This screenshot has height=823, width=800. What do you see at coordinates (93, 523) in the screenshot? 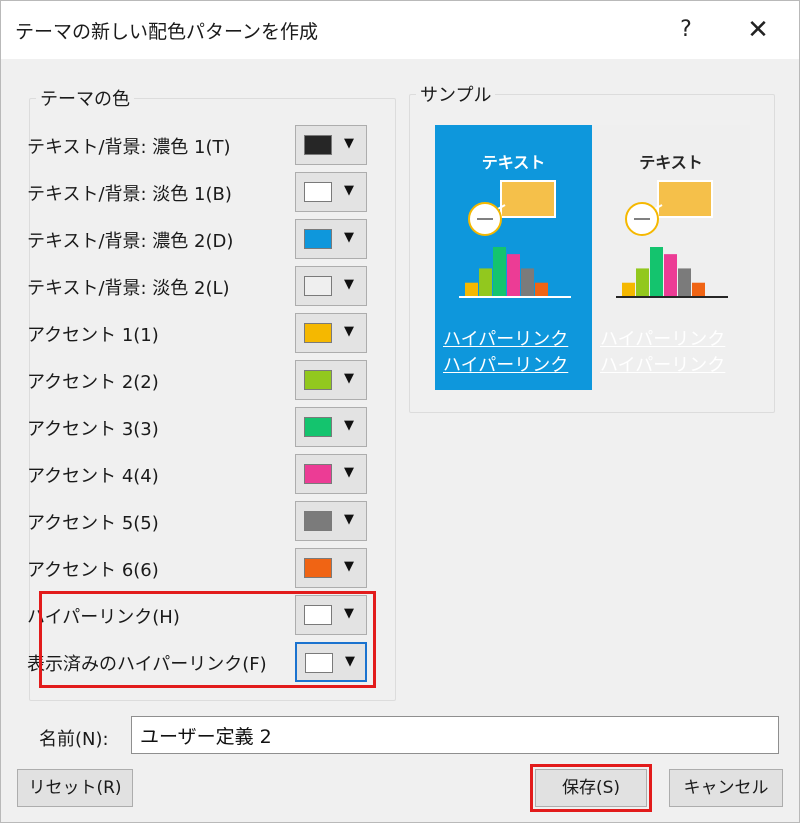
I see `theme-color-label: アクセント 5(5)` at bounding box center [93, 523].